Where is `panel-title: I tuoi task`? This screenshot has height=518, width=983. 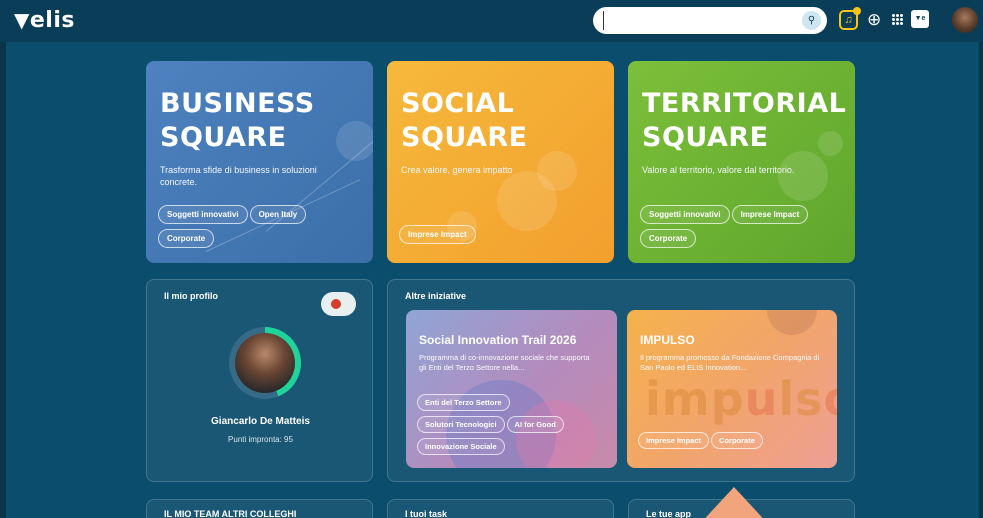
panel-title: I tuoi task is located at coordinates (426, 513).